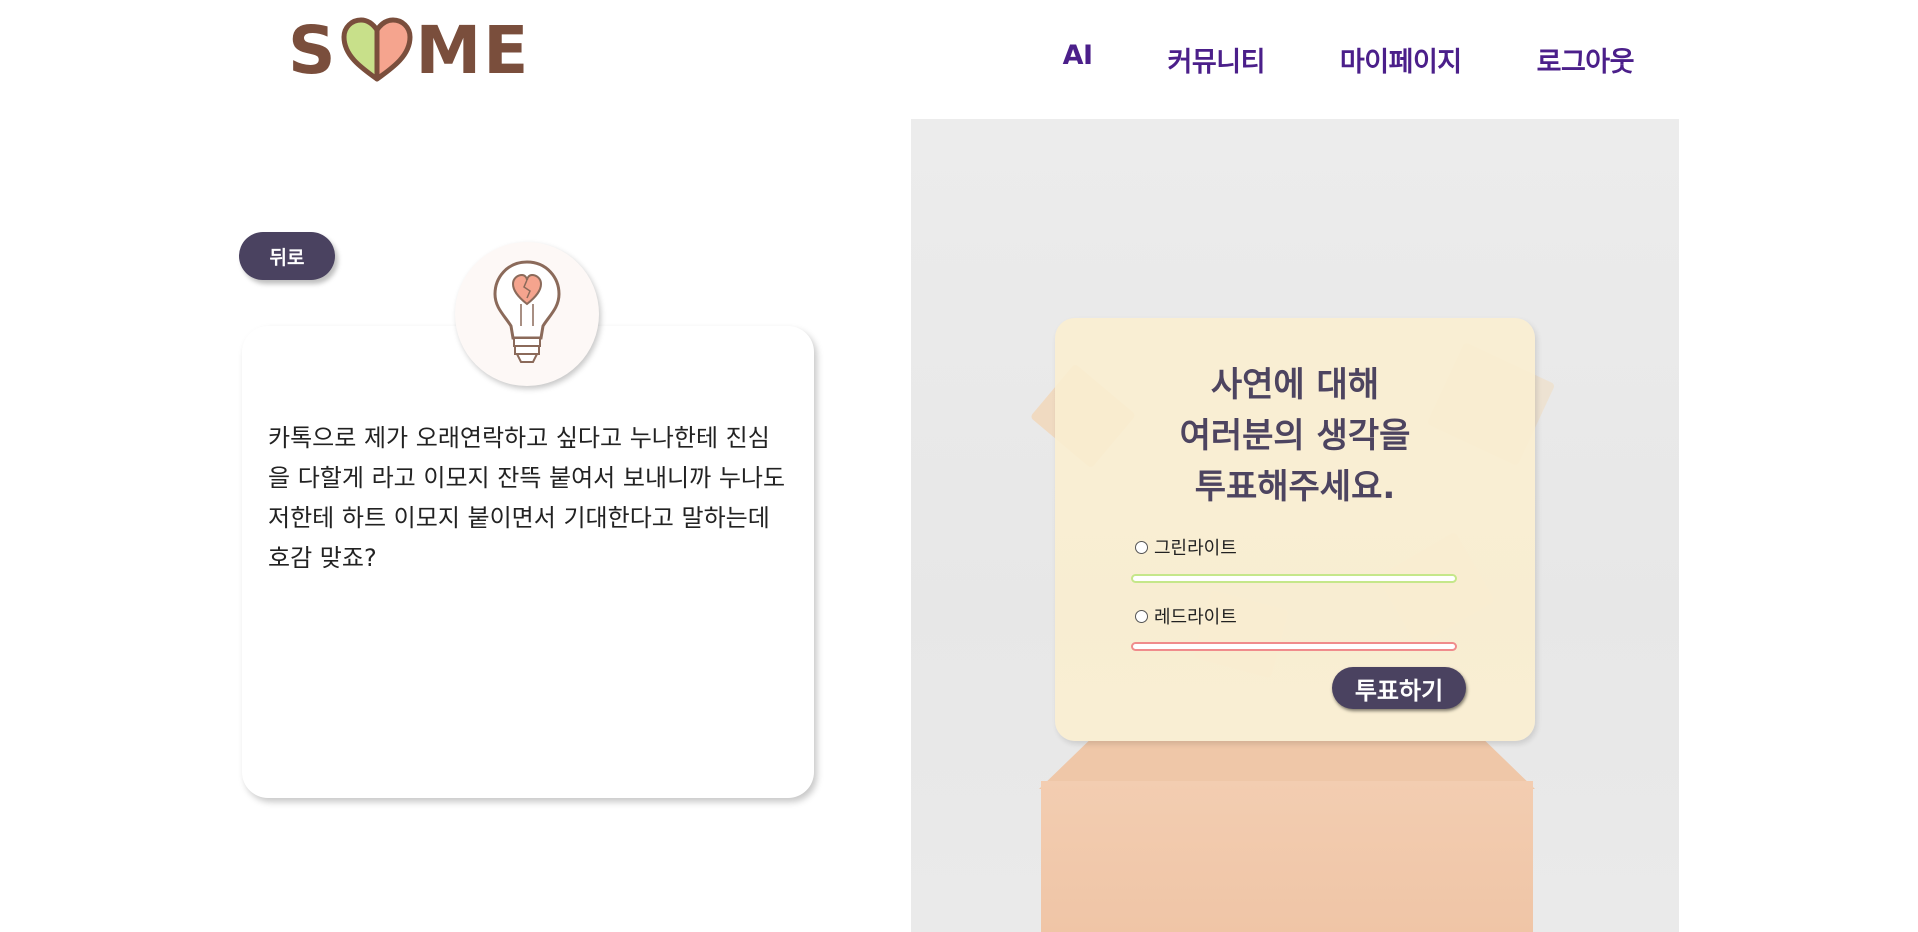 This screenshot has width=1918, height=932. What do you see at coordinates (1294, 646) in the screenshot?
I see `redlight-result-bar` at bounding box center [1294, 646].